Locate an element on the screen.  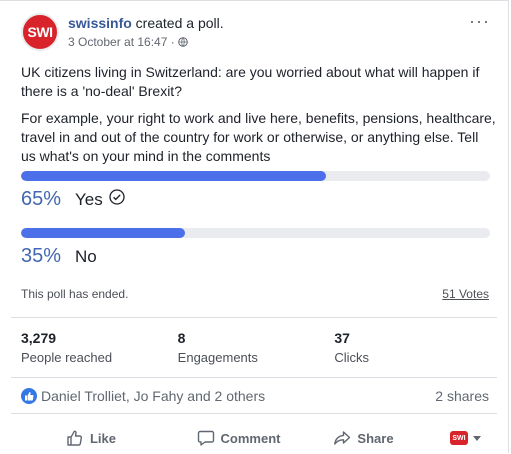
thumbs-up-icon is located at coordinates (75, 438).